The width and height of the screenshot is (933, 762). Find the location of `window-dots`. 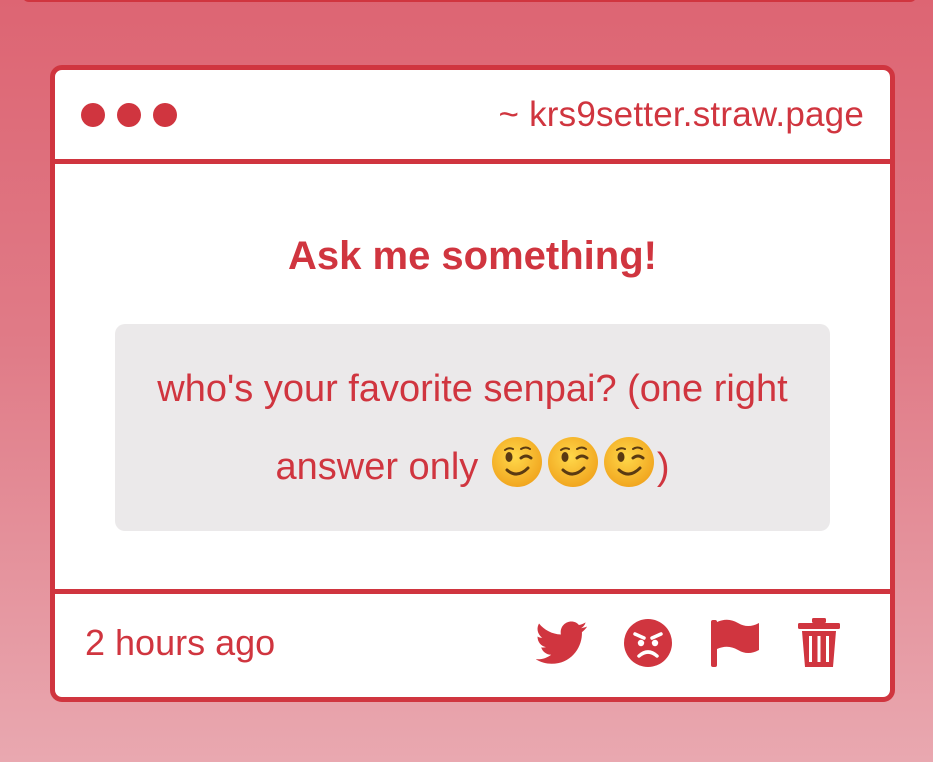

window-dots is located at coordinates (129, 114).